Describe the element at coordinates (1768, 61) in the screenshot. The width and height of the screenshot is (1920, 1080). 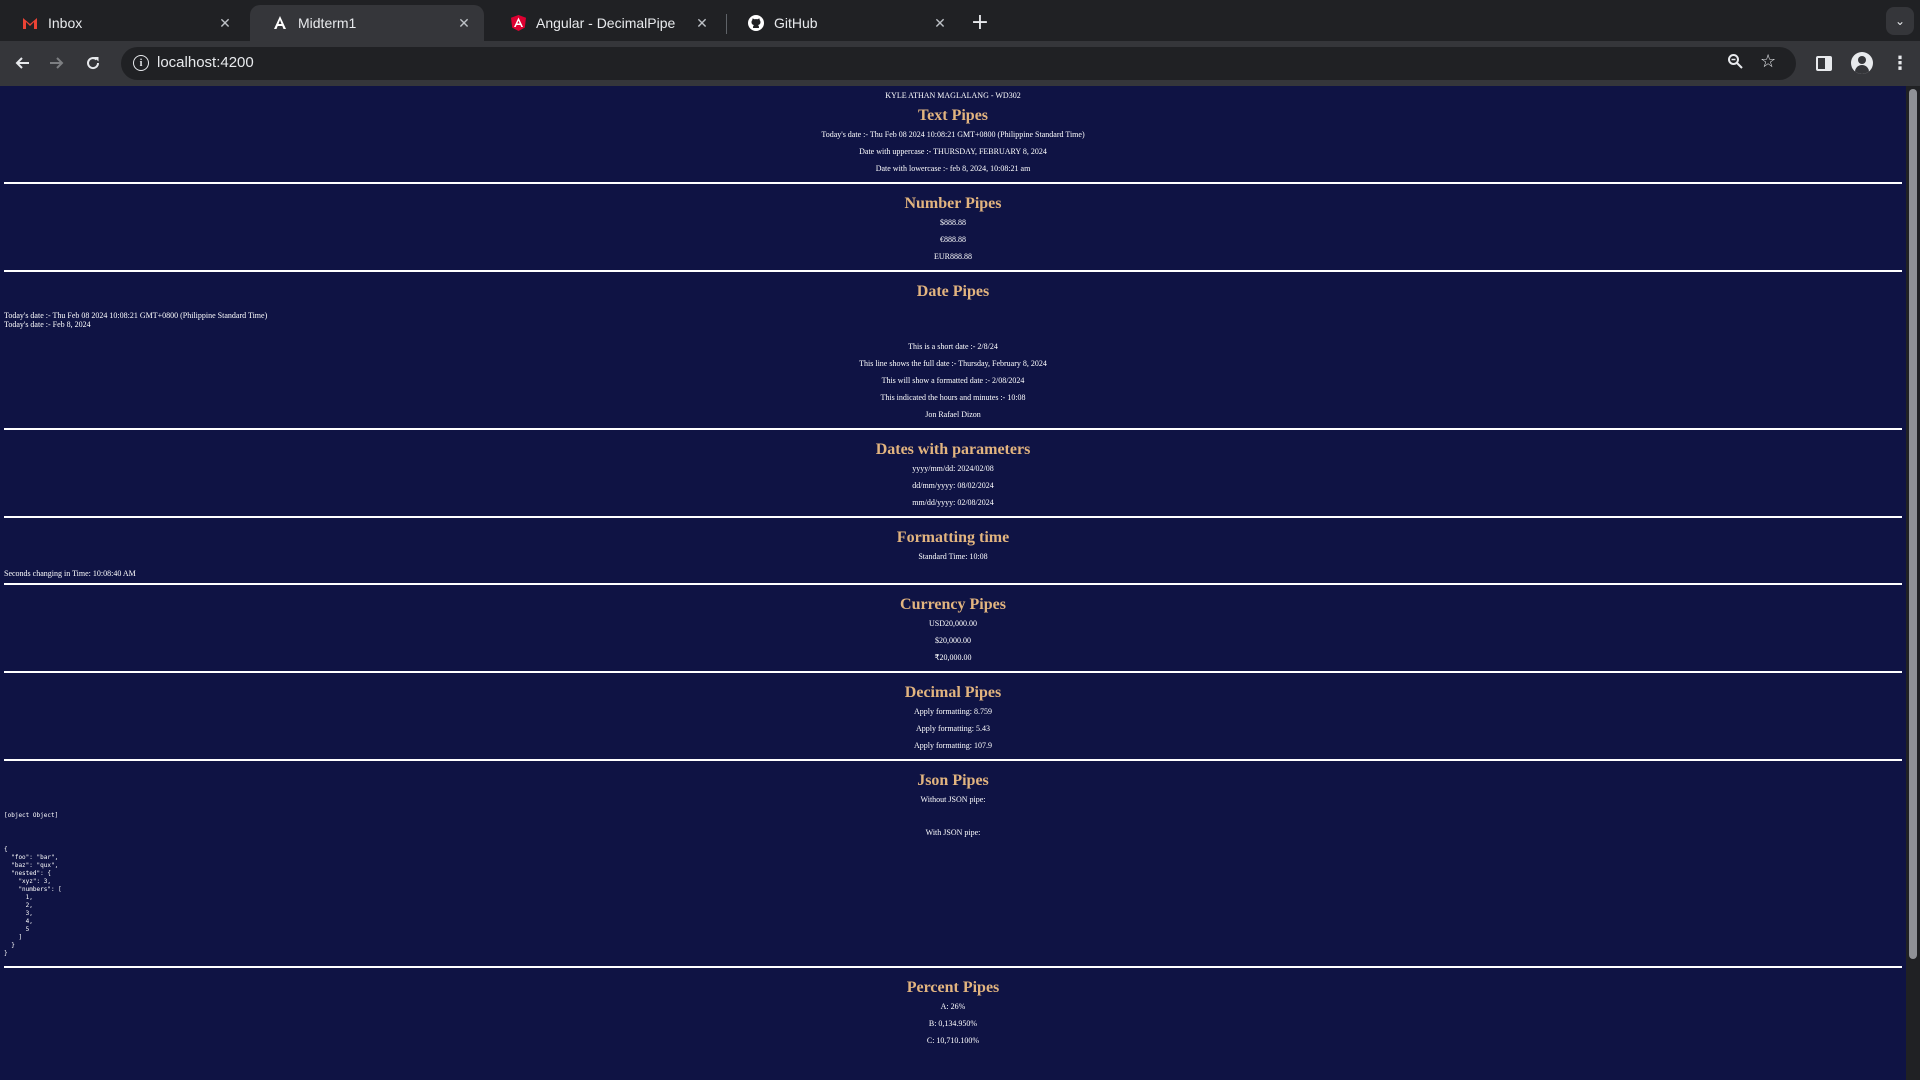
I see `bookmark-star-icon: ☆` at that location.